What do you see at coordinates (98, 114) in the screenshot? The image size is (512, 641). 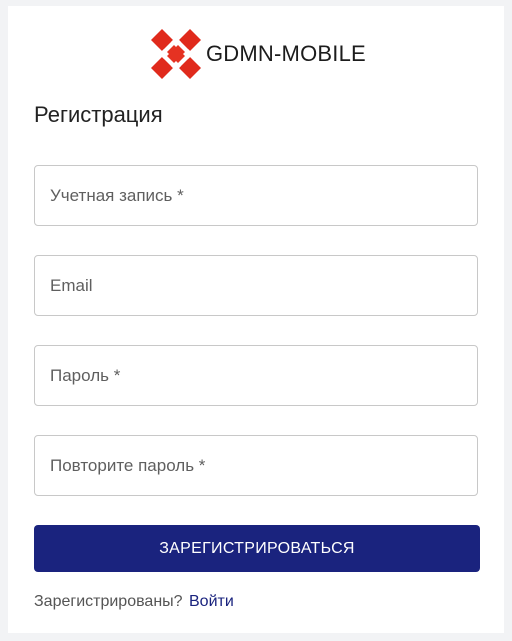 I see `page-title: Регистрация` at bounding box center [98, 114].